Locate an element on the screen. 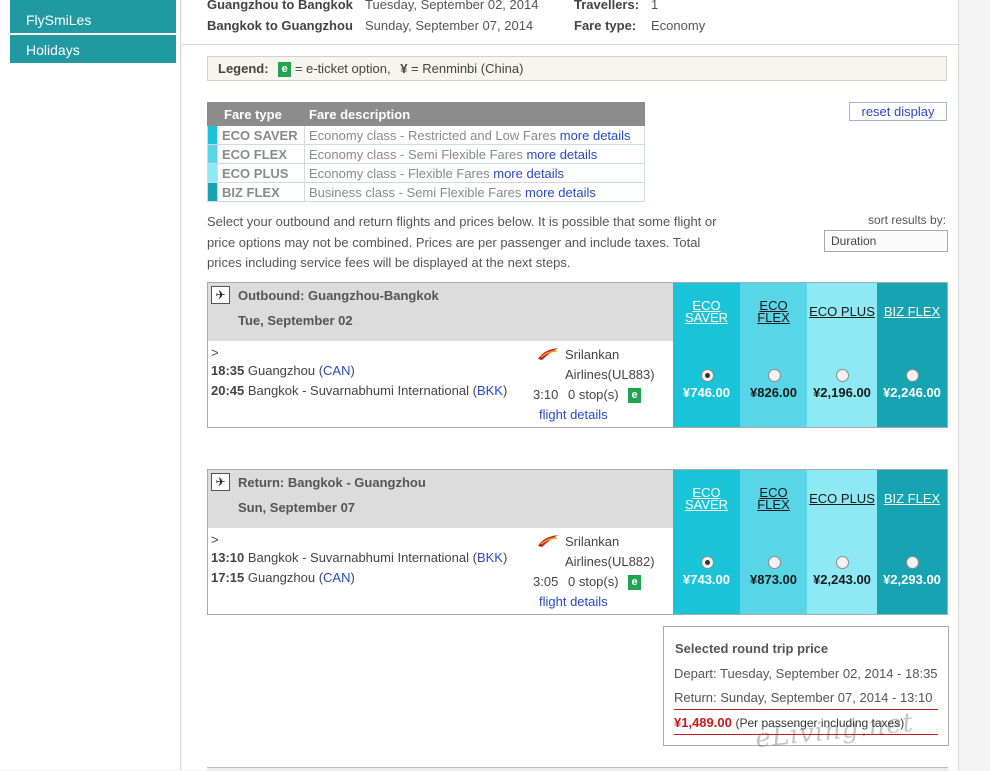 This screenshot has height=771, width=990. fare-name: BIZ FLEX is located at coordinates (261, 192).